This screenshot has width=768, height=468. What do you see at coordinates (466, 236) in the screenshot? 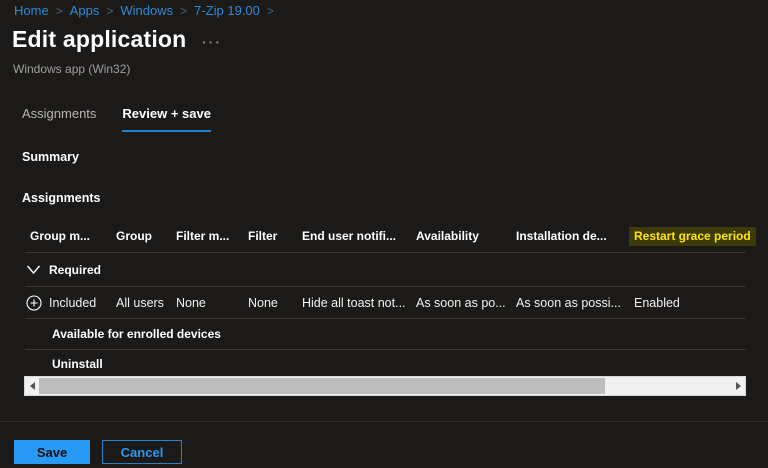
I see `column-header-availability: Availability` at bounding box center [466, 236].